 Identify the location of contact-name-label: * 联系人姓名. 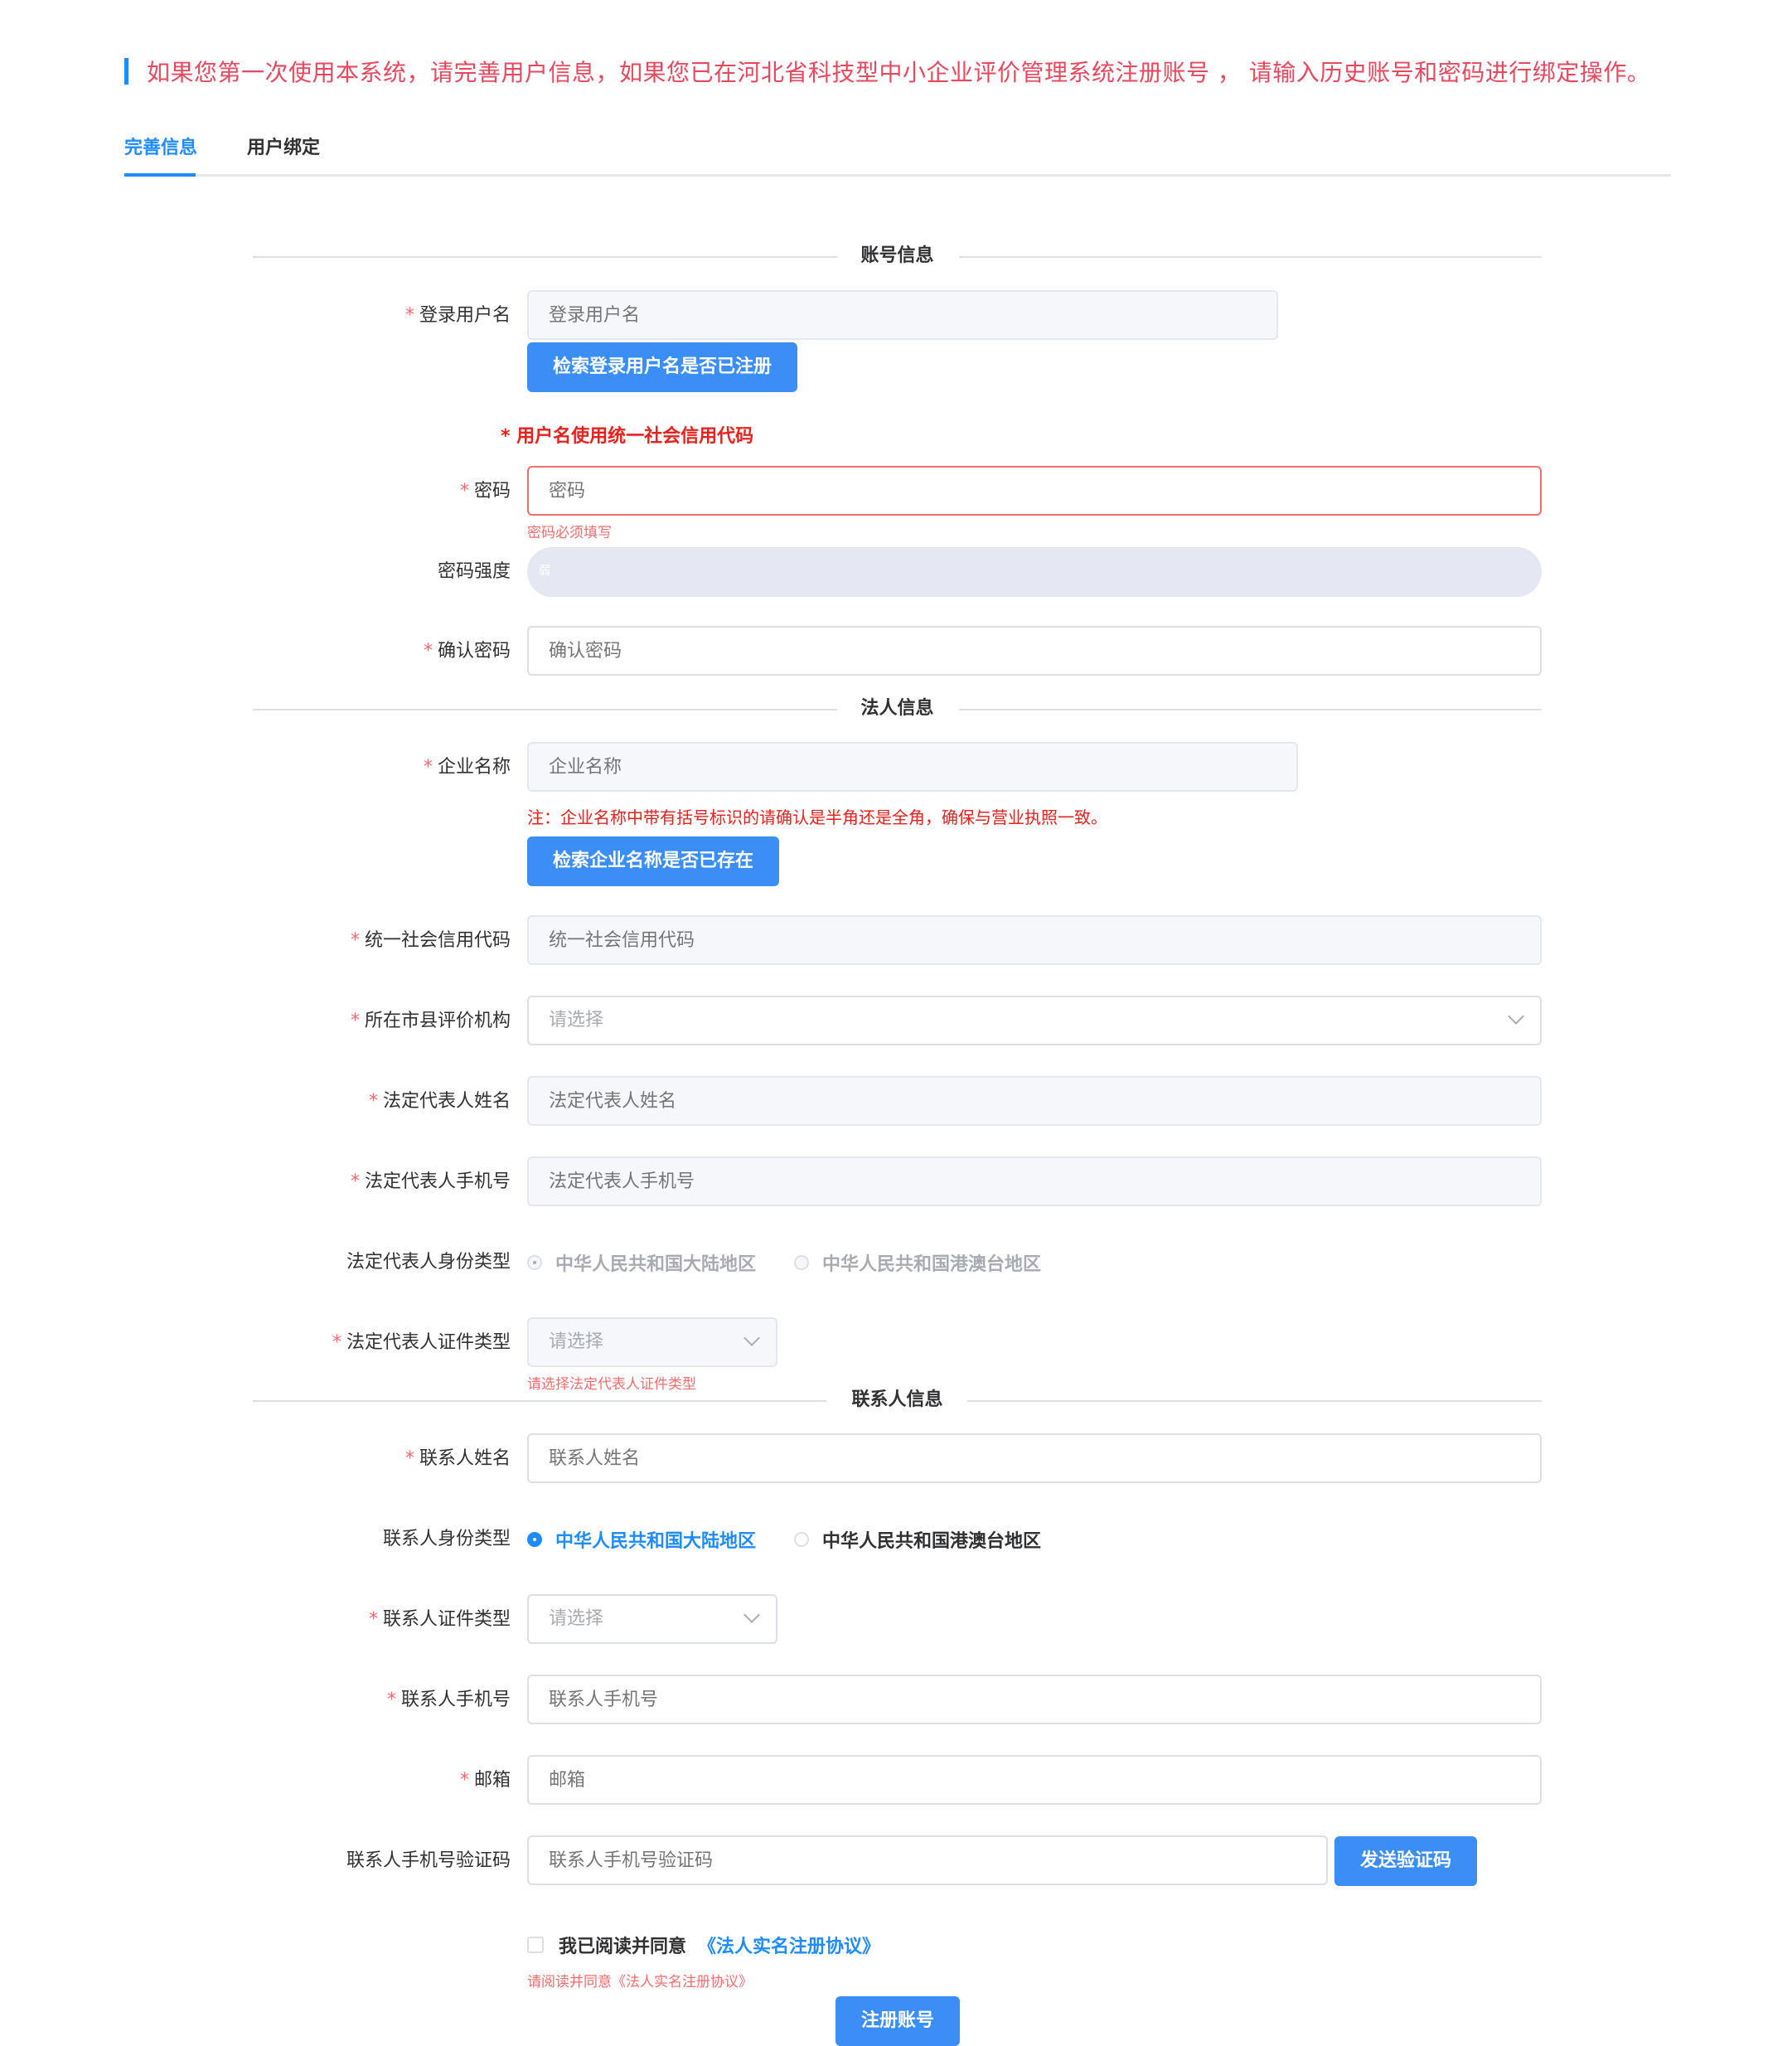
(457, 1458).